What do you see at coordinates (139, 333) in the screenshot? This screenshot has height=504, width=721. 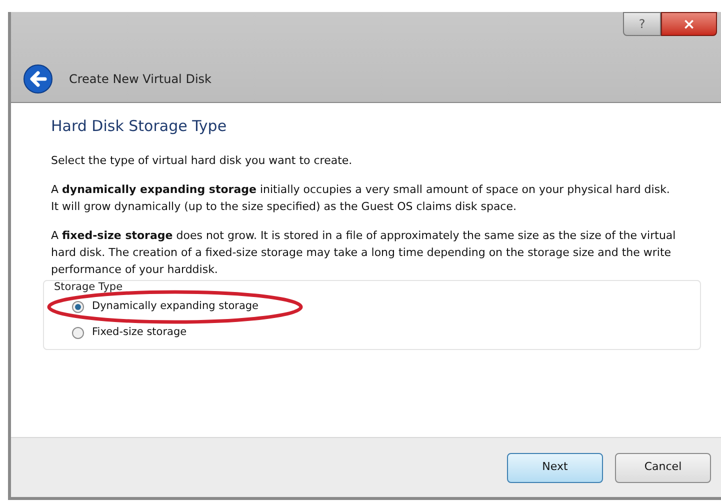 I see `radio-label: Fixed-size storage` at bounding box center [139, 333].